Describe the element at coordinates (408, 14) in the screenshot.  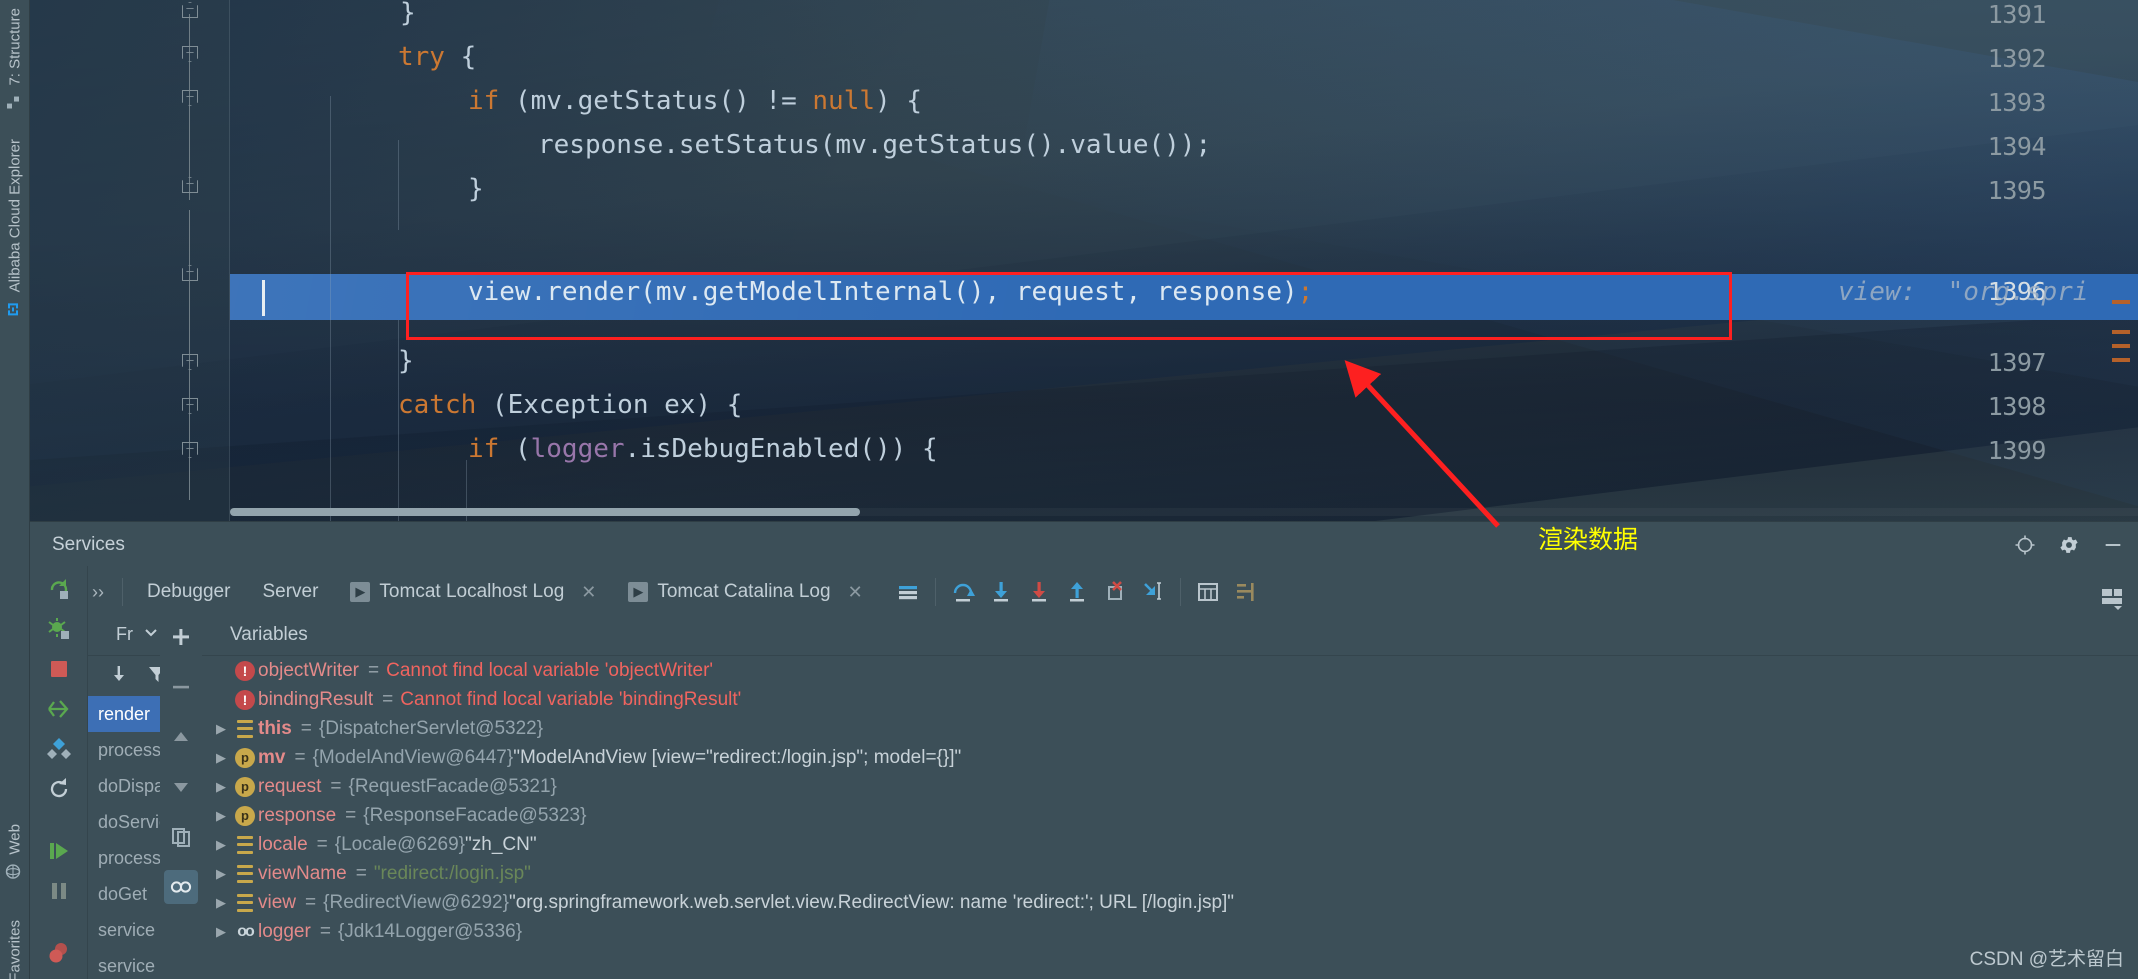
I see `code-line-1391: }` at that location.